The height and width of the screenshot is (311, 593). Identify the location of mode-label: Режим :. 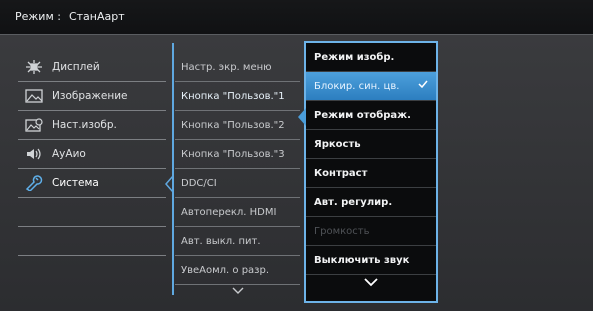
(38, 16).